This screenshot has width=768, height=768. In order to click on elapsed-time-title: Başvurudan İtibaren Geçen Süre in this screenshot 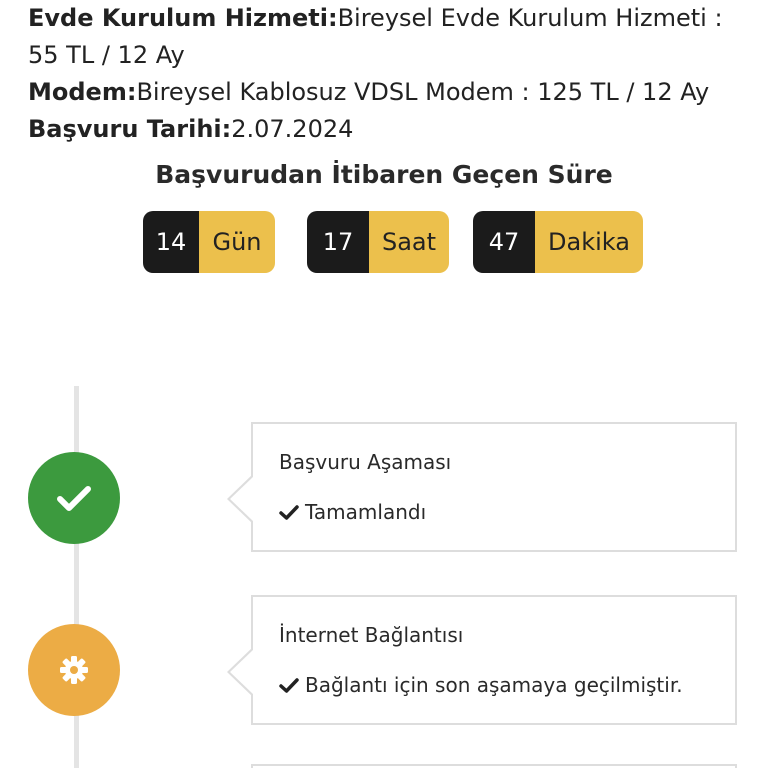, I will do `click(384, 174)`.